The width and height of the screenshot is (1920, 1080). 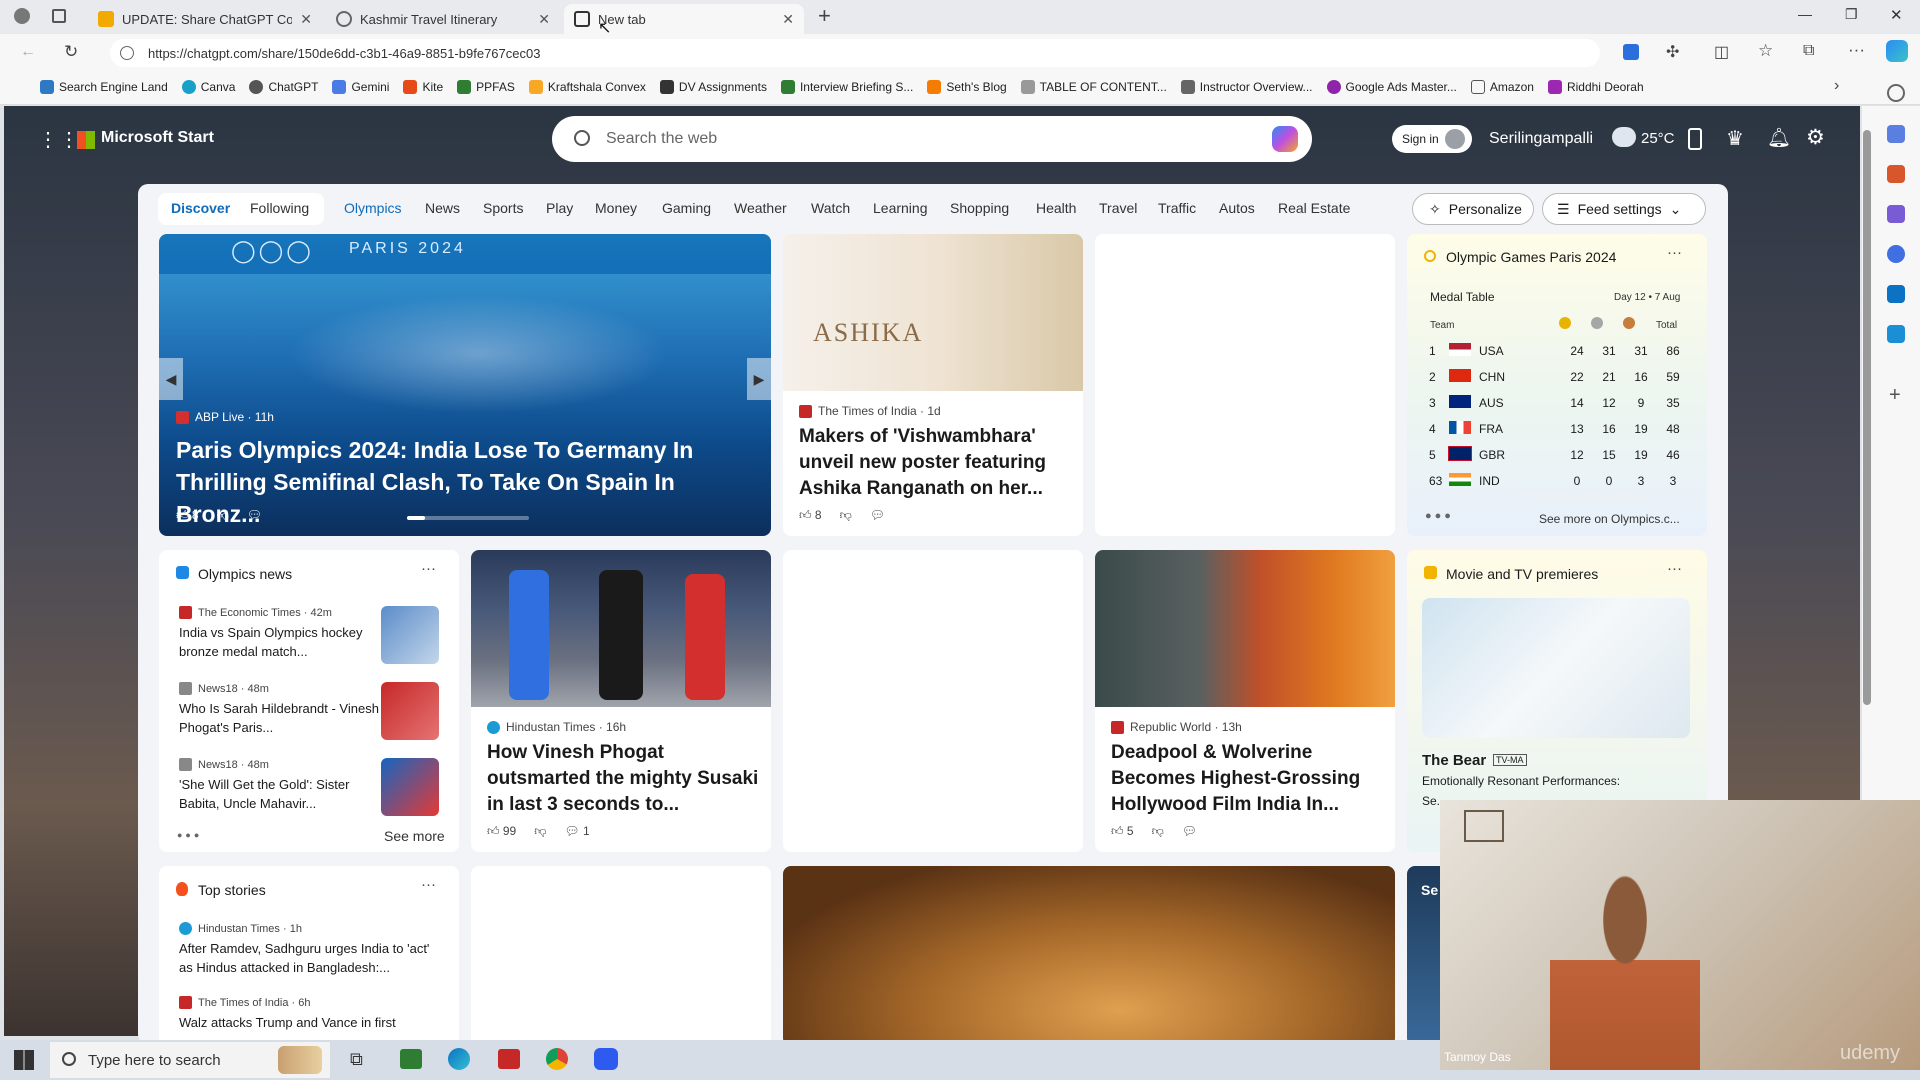 I want to click on web-search-input: Search the web, so click(x=932, y=139).